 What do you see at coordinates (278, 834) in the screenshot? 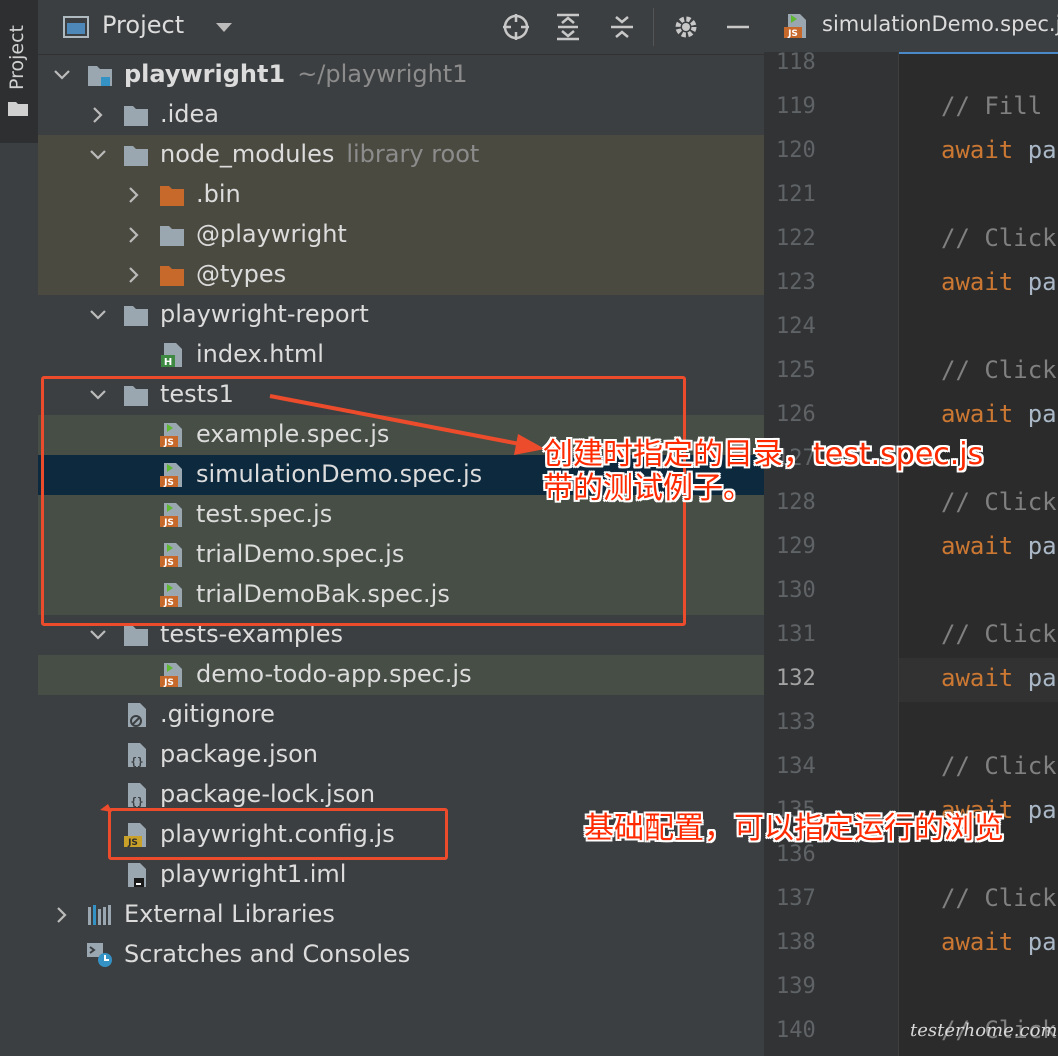
I see `annotation-box-config` at bounding box center [278, 834].